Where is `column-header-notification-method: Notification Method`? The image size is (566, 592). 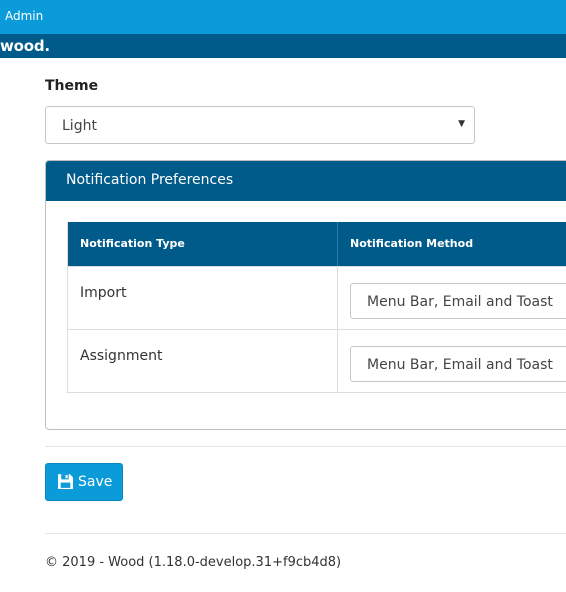 column-header-notification-method: Notification Method is located at coordinates (412, 243).